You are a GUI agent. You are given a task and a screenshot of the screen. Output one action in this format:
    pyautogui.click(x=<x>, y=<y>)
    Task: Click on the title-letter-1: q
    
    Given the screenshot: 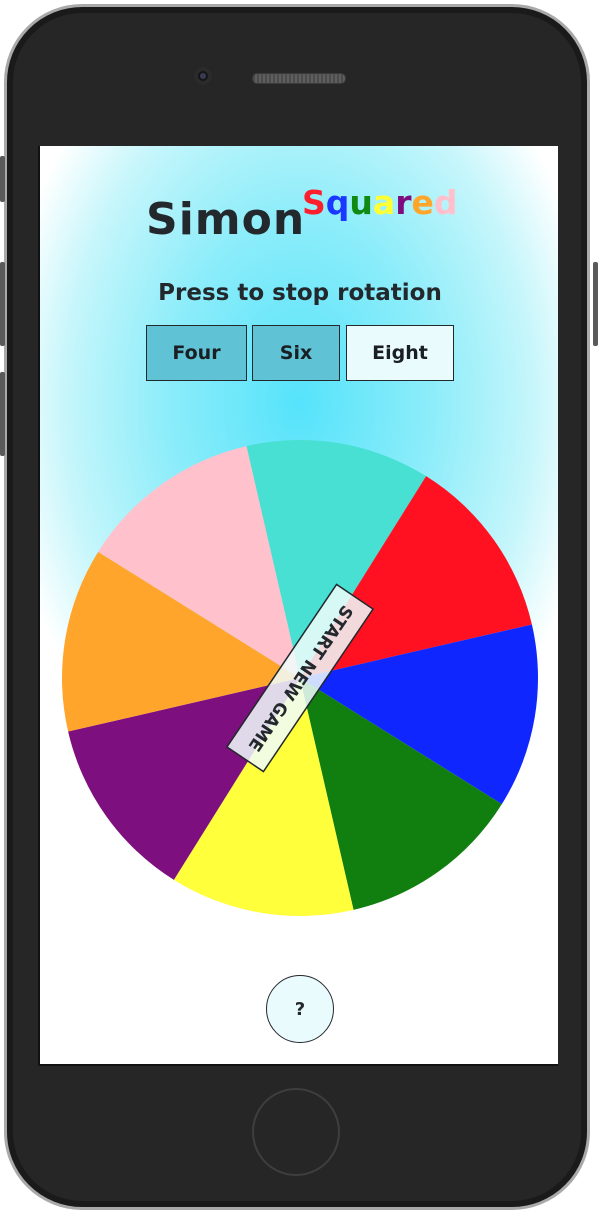 What is the action you would take?
    pyautogui.click(x=337, y=202)
    